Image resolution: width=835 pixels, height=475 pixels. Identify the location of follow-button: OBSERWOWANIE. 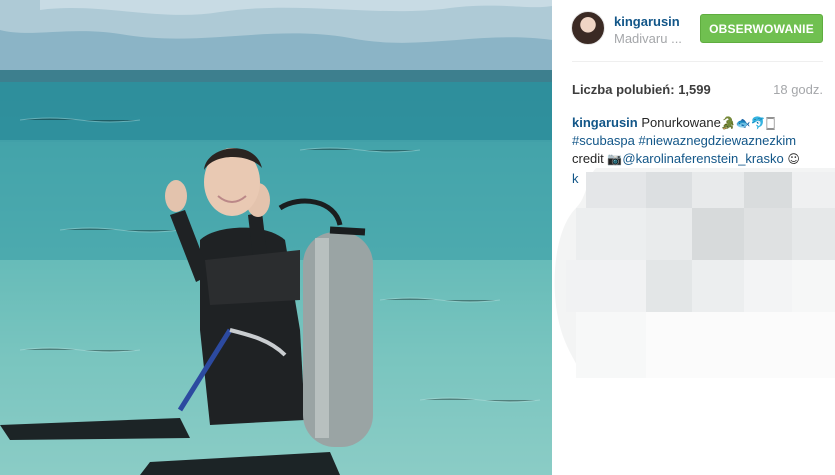
(761, 28).